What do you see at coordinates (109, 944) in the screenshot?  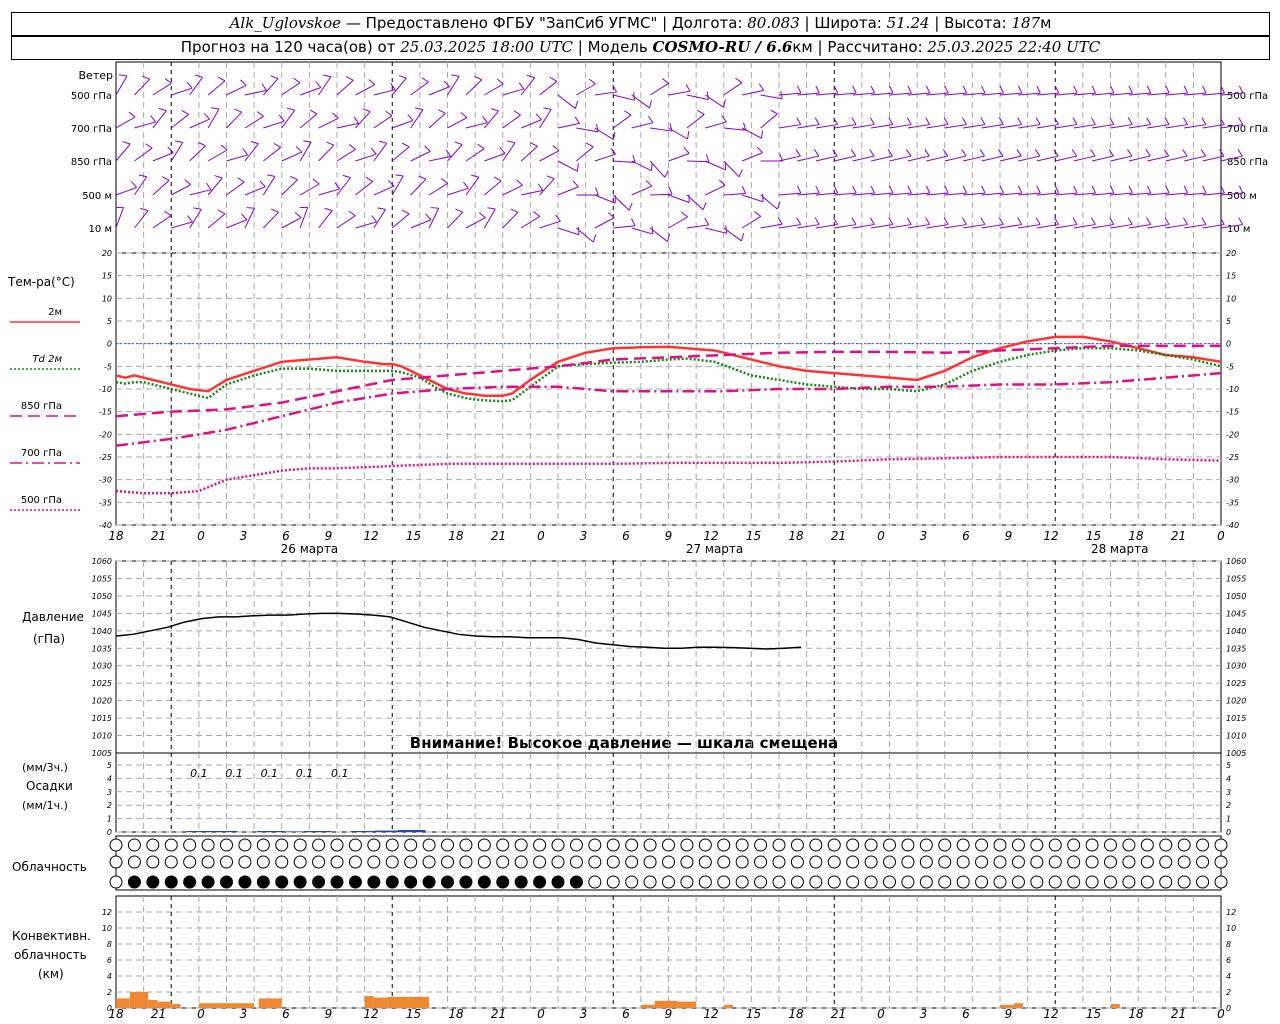 I see `conv-tick-left: 8` at bounding box center [109, 944].